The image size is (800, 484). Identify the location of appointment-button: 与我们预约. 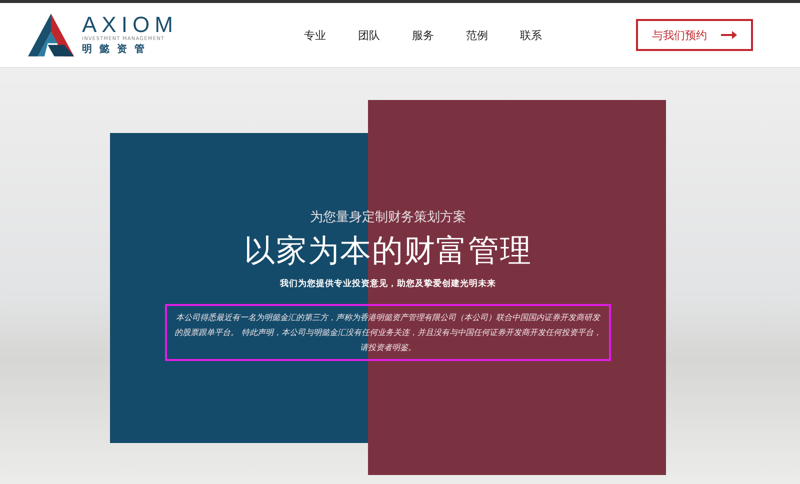
(694, 35).